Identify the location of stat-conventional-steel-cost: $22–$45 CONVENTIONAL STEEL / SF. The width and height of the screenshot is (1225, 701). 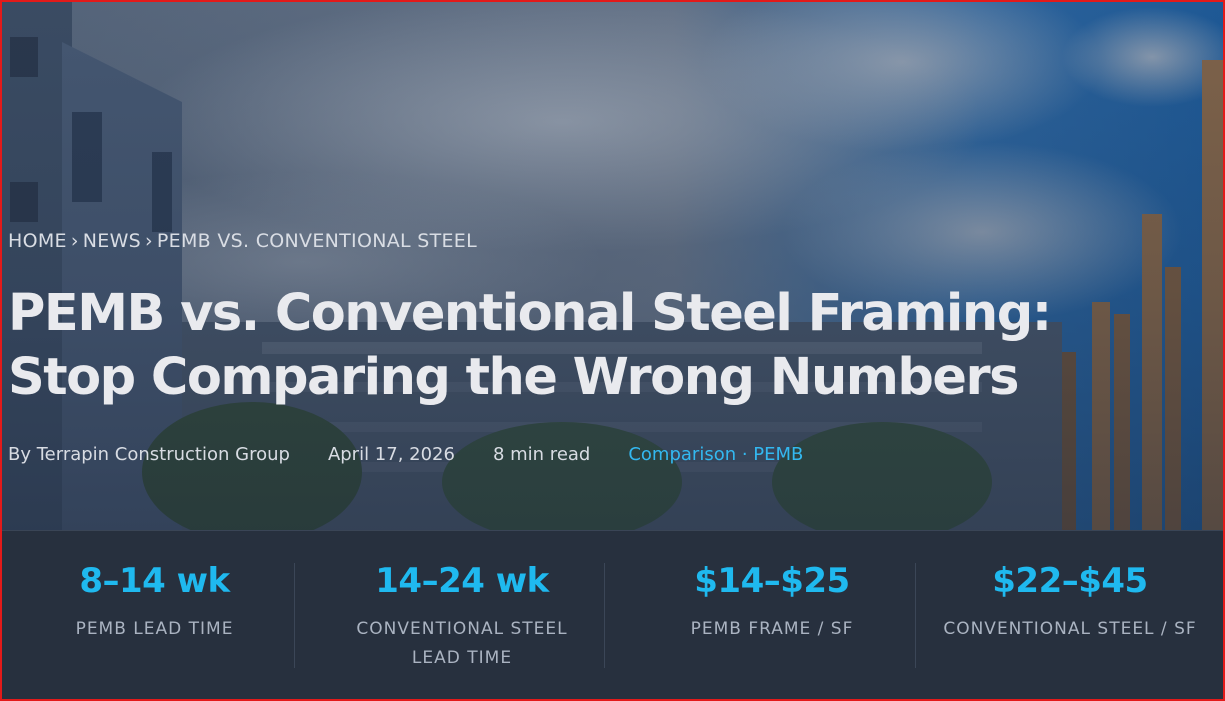
(1070, 615).